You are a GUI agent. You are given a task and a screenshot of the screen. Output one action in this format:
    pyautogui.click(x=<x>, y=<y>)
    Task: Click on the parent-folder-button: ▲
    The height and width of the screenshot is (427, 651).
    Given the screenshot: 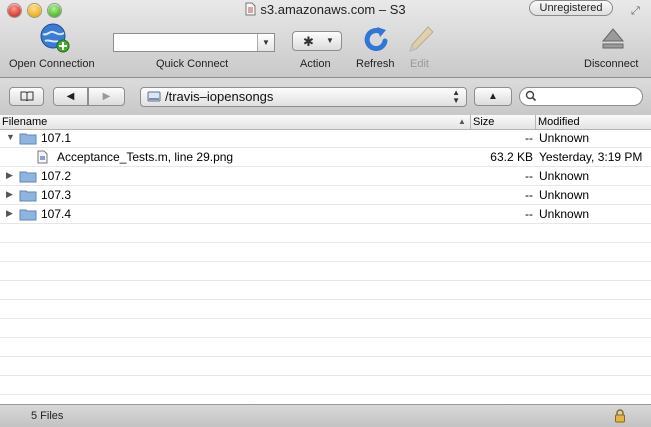 What is the action you would take?
    pyautogui.click(x=493, y=96)
    